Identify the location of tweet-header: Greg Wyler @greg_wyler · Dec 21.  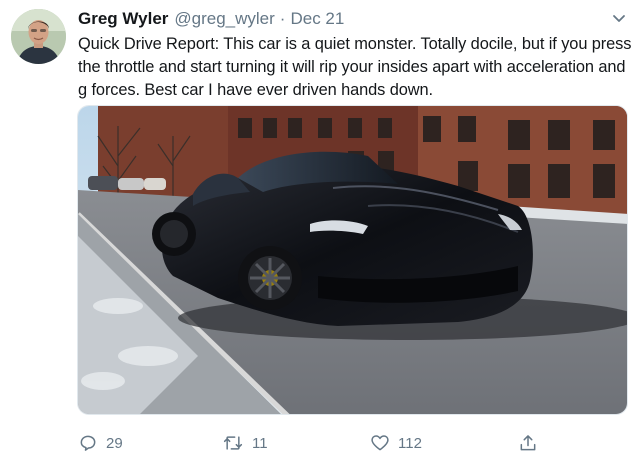
(211, 20).